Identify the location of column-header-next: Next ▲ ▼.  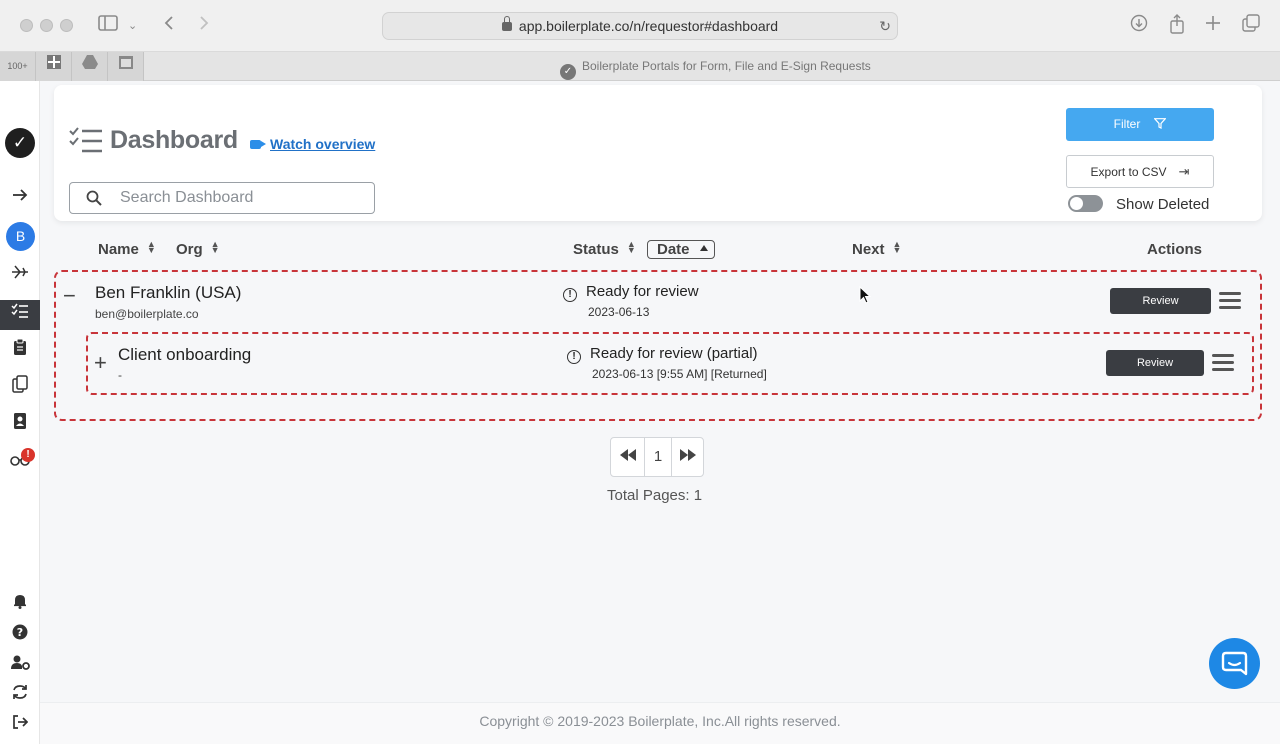
(877, 249).